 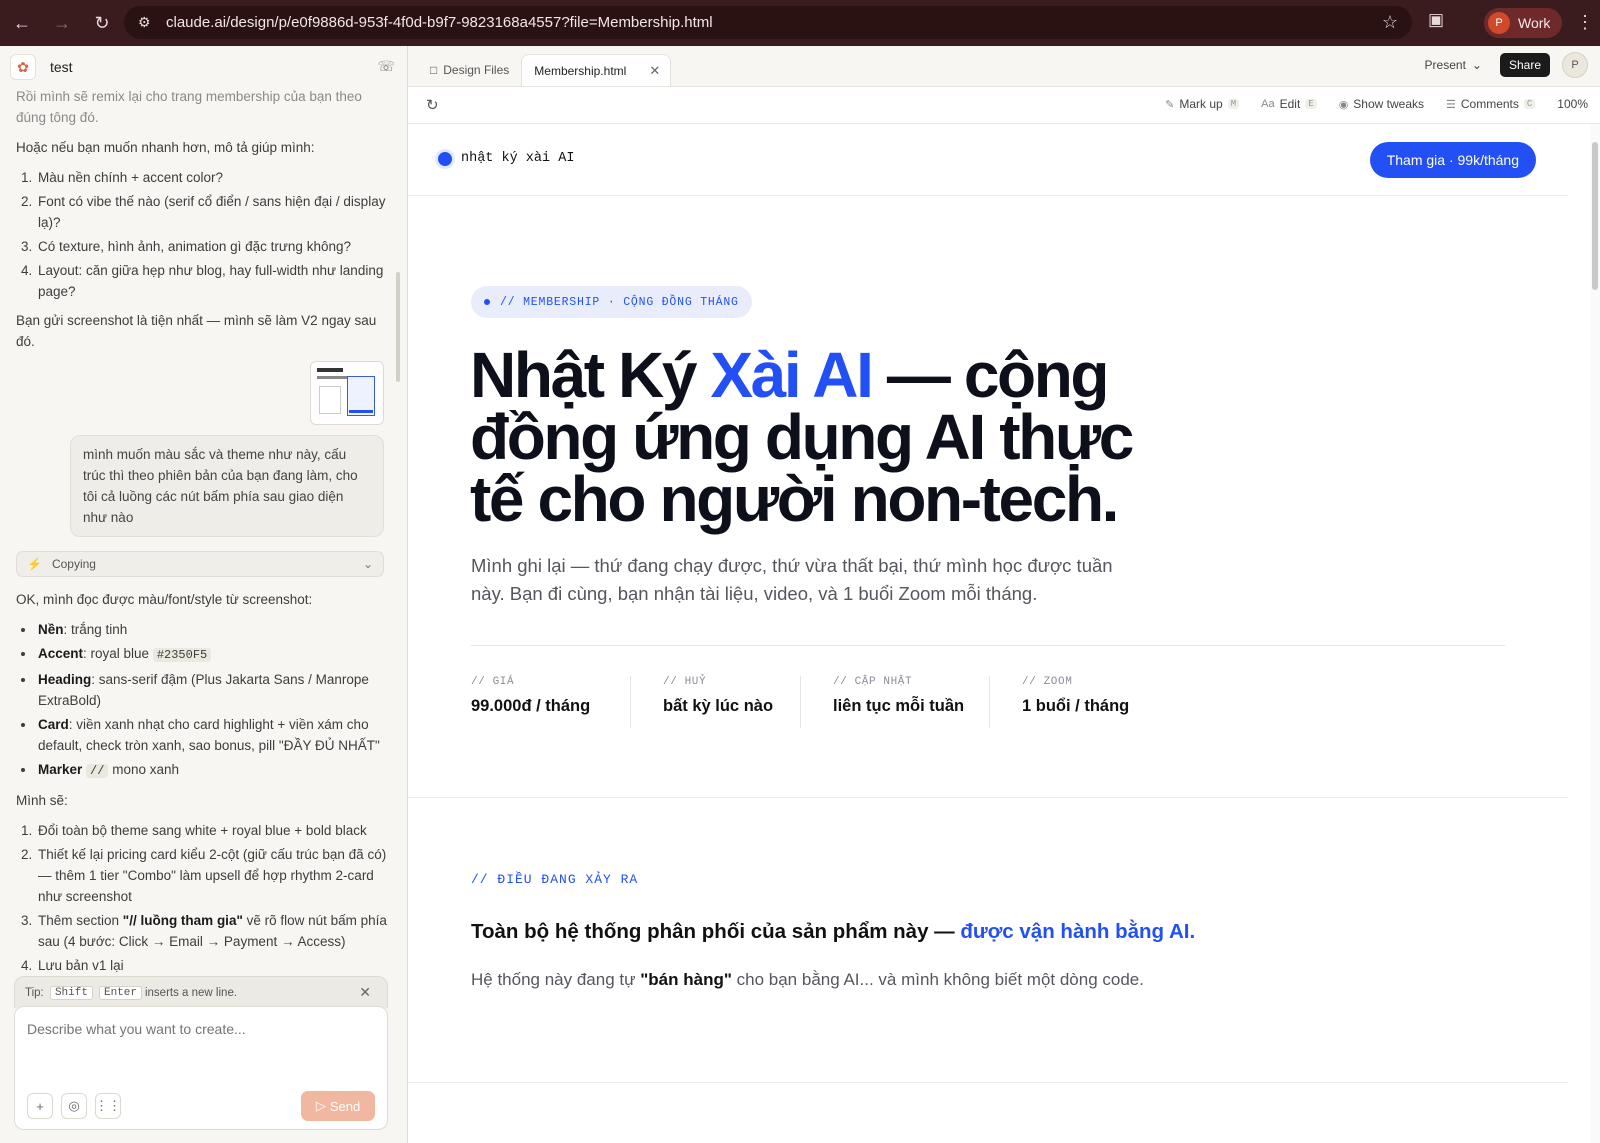 What do you see at coordinates (22, 23) in the screenshot?
I see `back-icon: ←` at bounding box center [22, 23].